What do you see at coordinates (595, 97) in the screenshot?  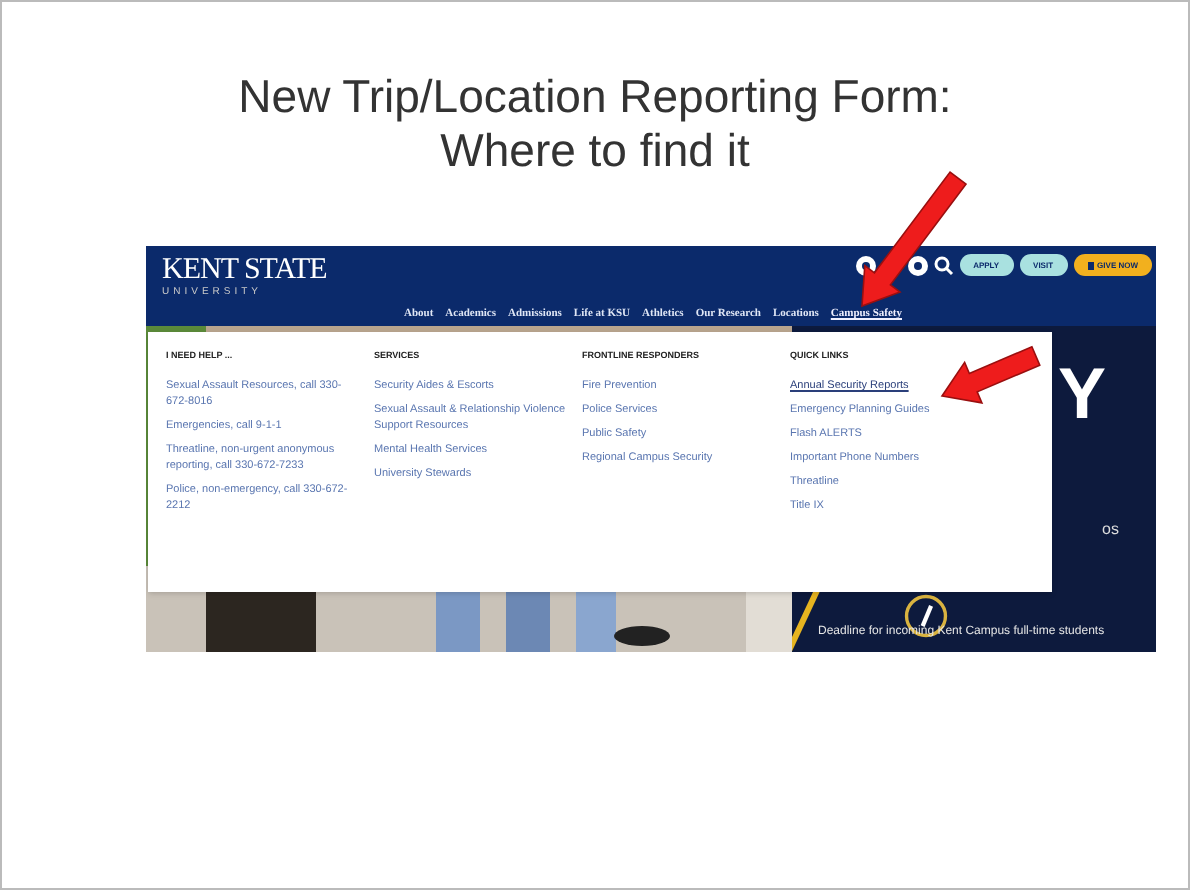 I see `slide-title: New Trip/Location Reporting Form:` at bounding box center [595, 97].